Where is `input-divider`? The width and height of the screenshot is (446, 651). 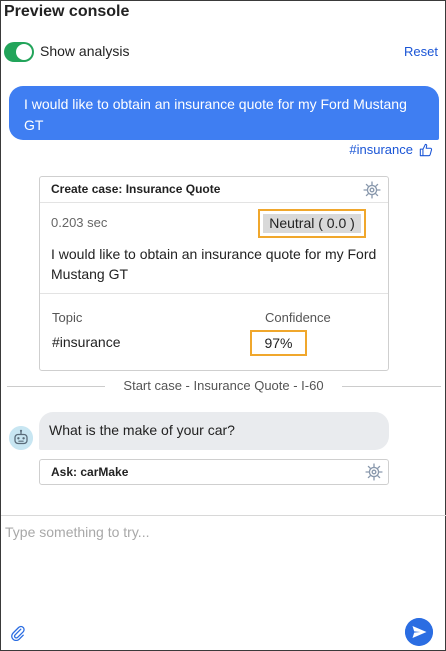 input-divider is located at coordinates (223, 515).